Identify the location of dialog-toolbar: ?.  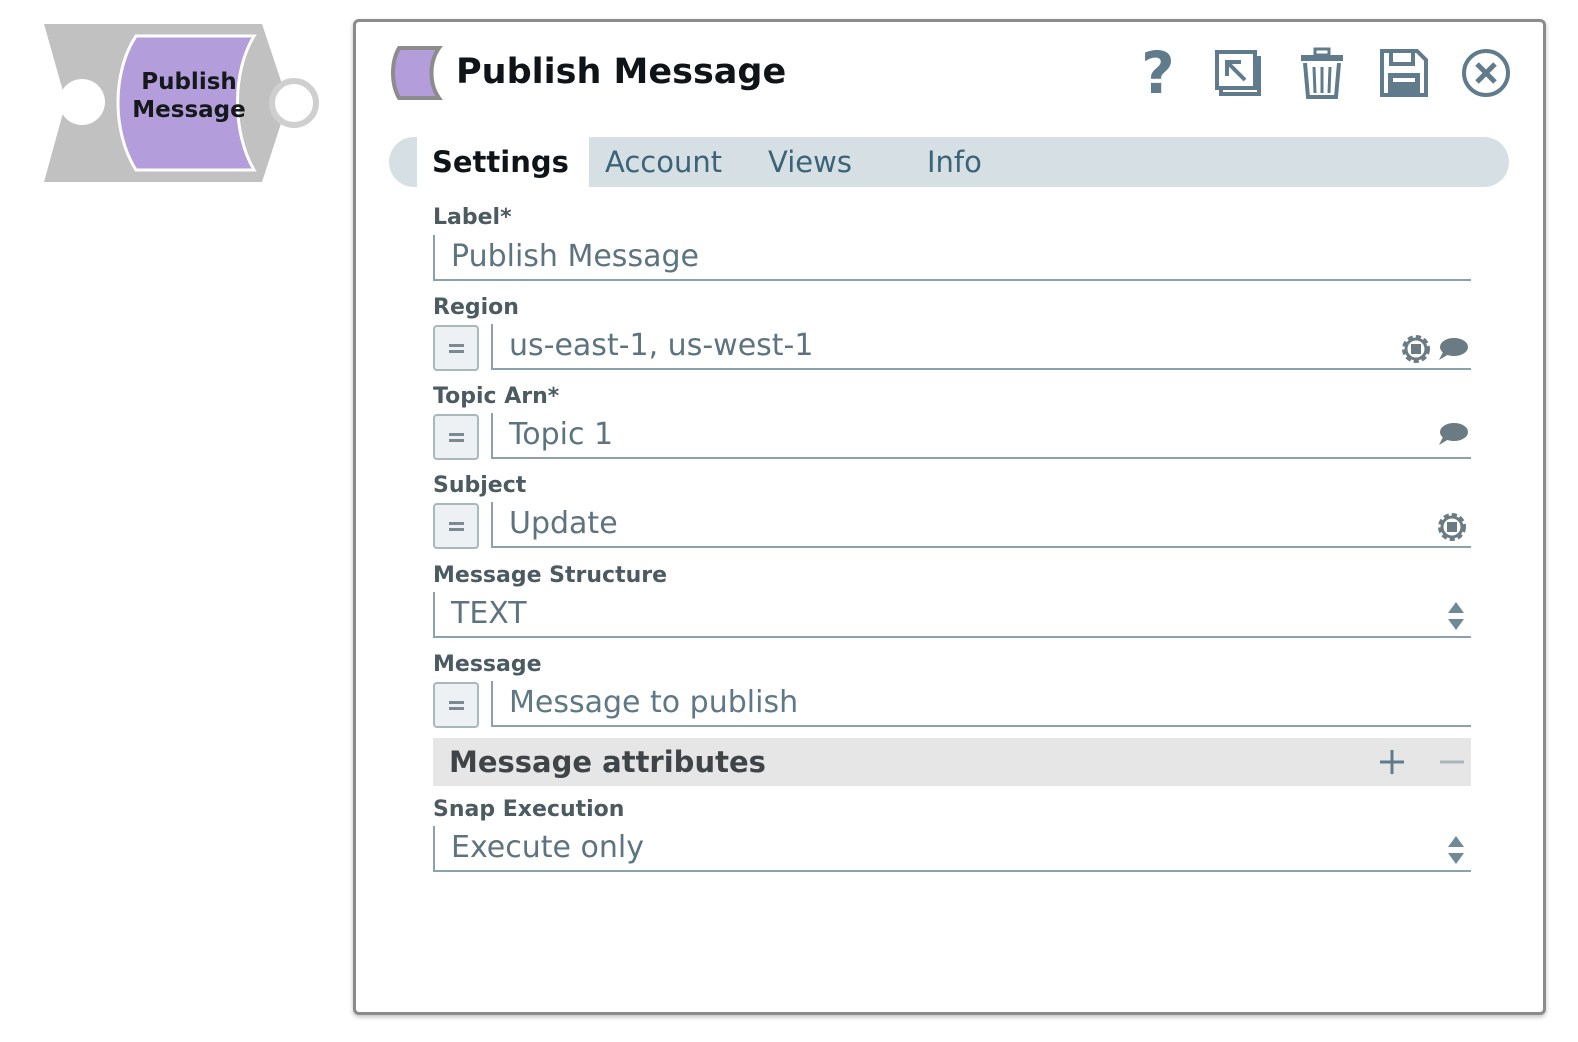
(1310, 73).